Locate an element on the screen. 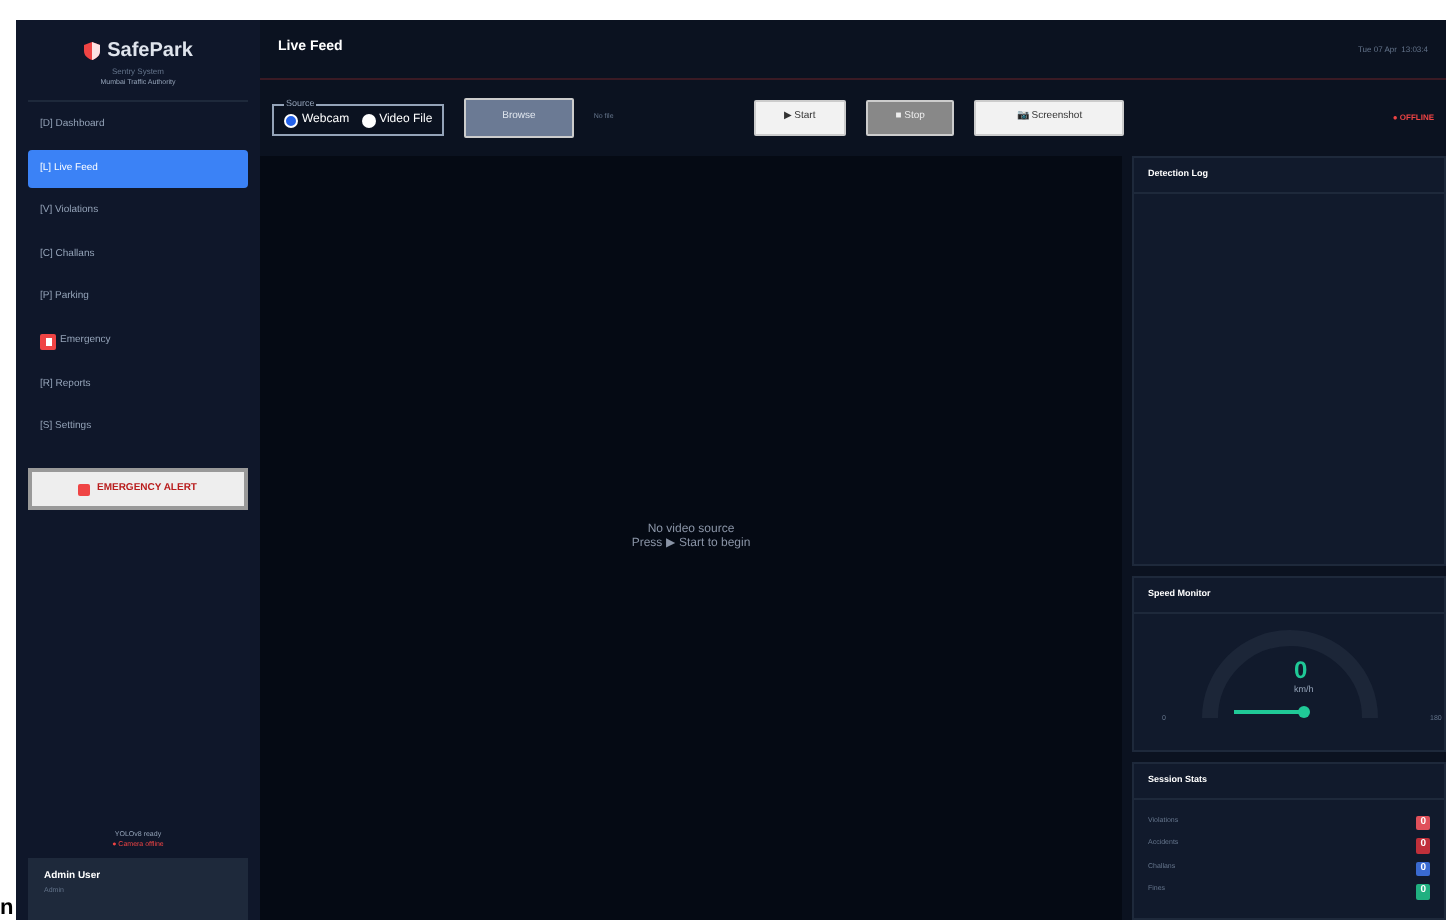  shield-icon is located at coordinates (91, 51).